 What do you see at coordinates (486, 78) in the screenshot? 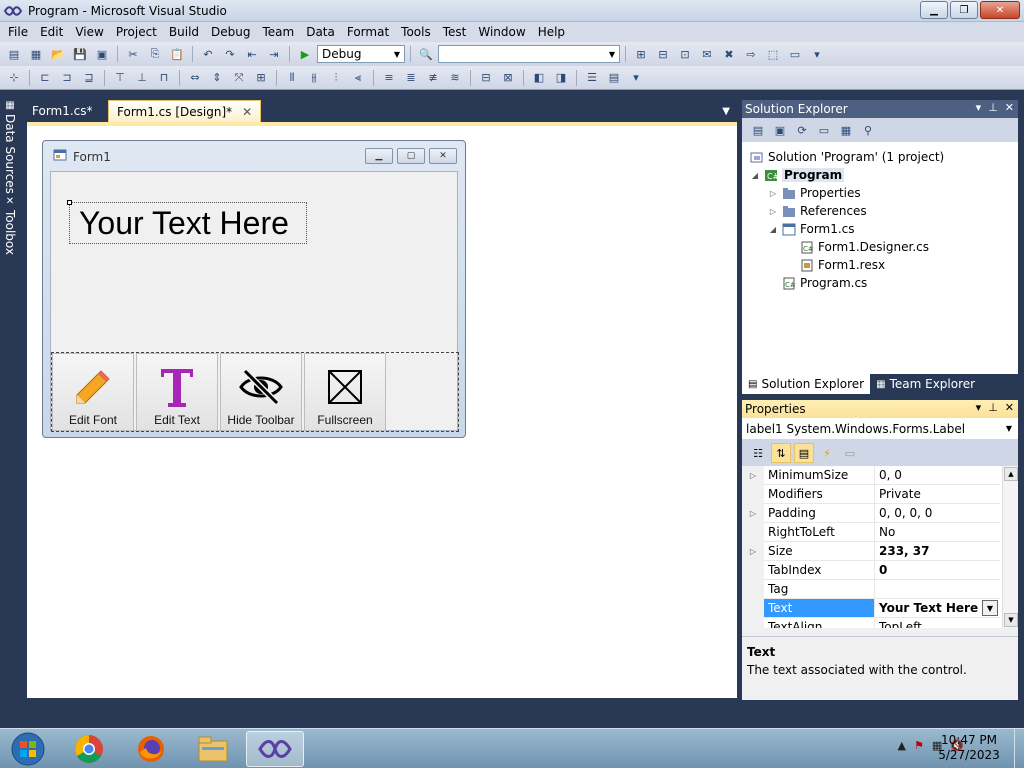
I see `center-horizontally-icon: ⊟` at bounding box center [486, 78].